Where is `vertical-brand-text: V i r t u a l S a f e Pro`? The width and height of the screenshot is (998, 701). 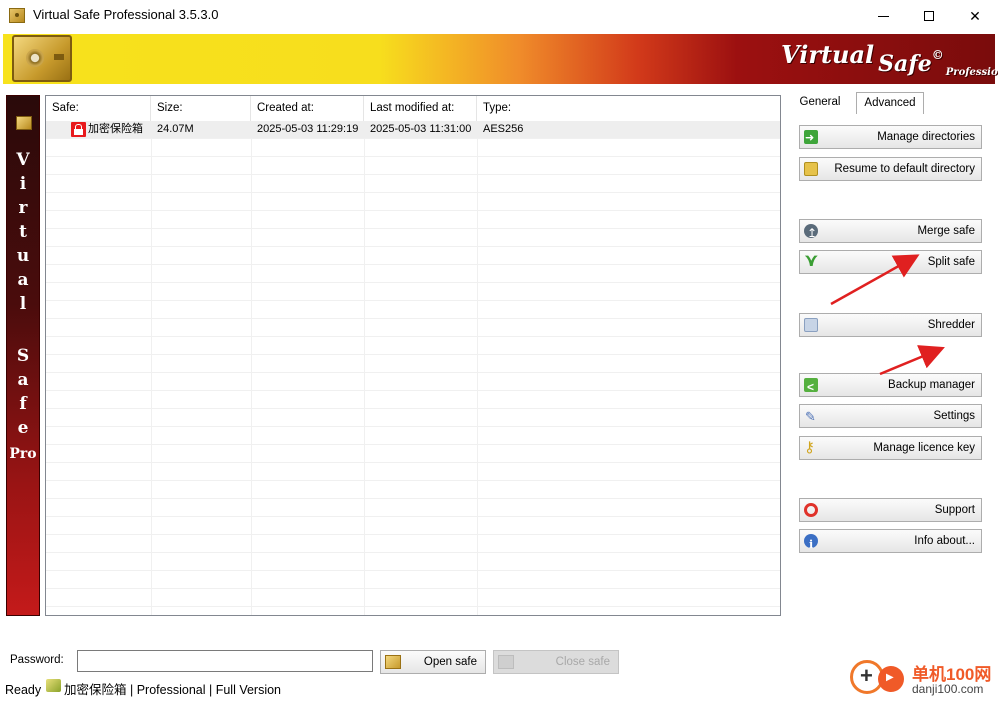
vertical-brand-text: V i r t u a l S a f e Pro is located at coordinates (23, 307).